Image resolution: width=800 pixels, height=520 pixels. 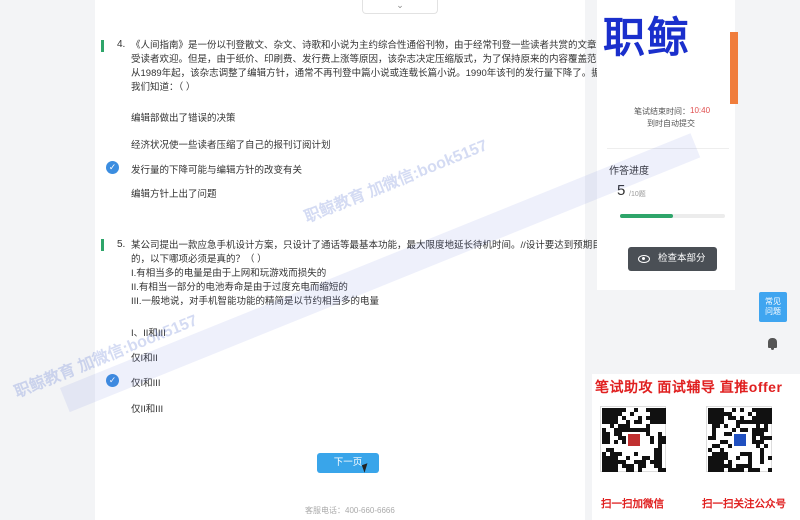 What do you see at coordinates (231, 144) in the screenshot?
I see `question-4-option-b: 经济状况使一些读者压缩了自己的报刊订阅计划` at bounding box center [231, 144].